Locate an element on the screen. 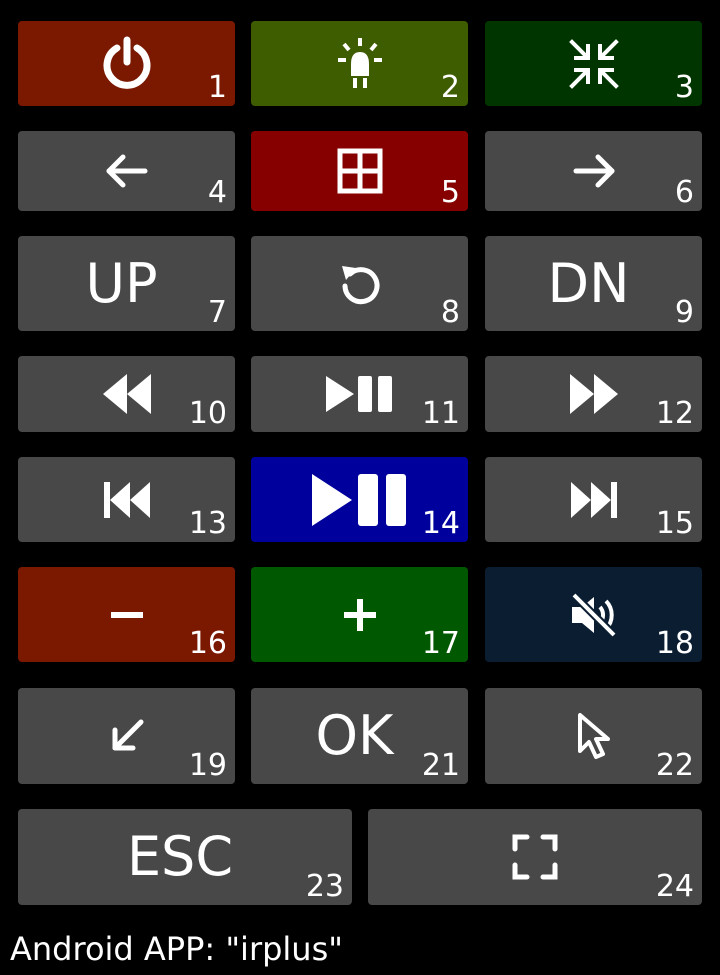  cursor-pointer-icon is located at coordinates (594, 736).